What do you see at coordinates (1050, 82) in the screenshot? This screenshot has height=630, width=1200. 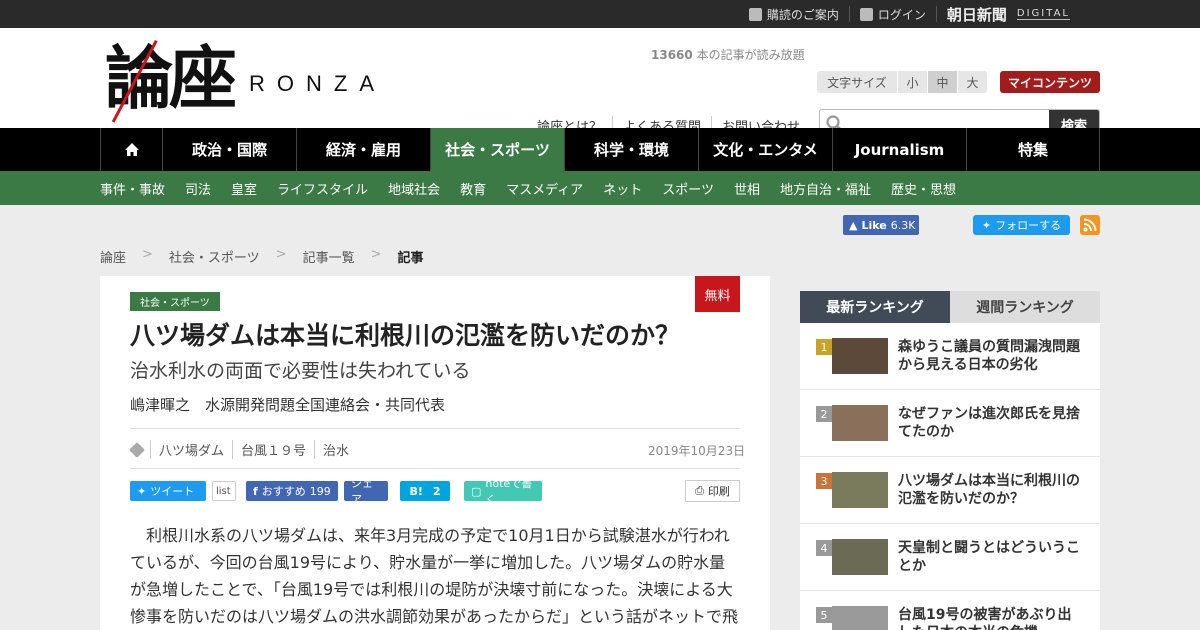 I see `my-content-button: マイコンテンツ` at bounding box center [1050, 82].